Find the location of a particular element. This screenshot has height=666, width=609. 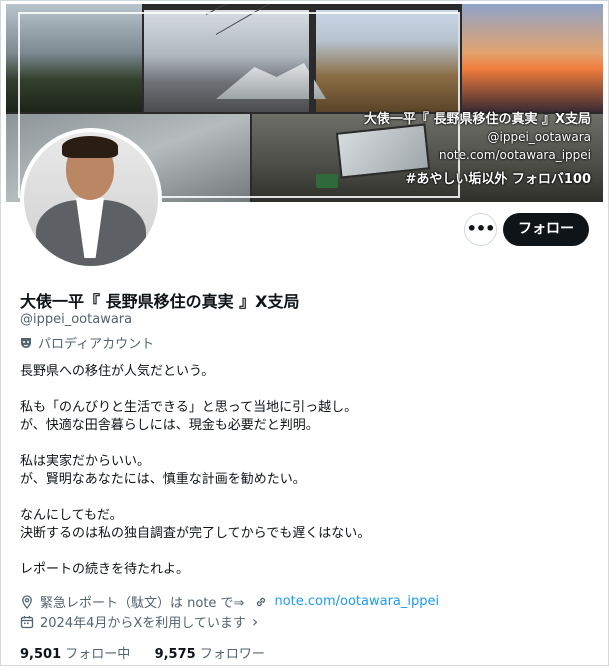

display-name: 大俵一平『 長野県移住の真実 』X支局 is located at coordinates (160, 301).